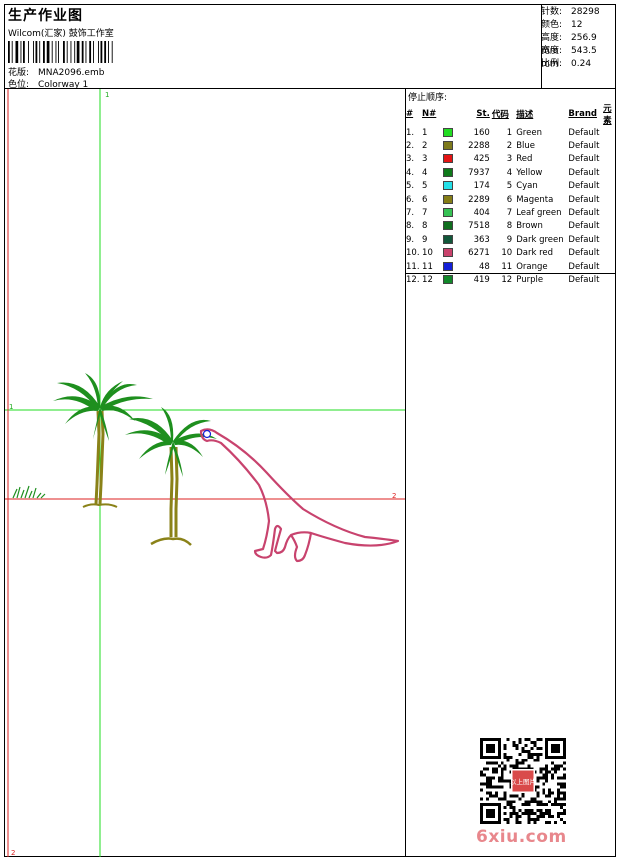  What do you see at coordinates (510, 273) in the screenshot?
I see `panel-divider-horizontal` at bounding box center [510, 273].